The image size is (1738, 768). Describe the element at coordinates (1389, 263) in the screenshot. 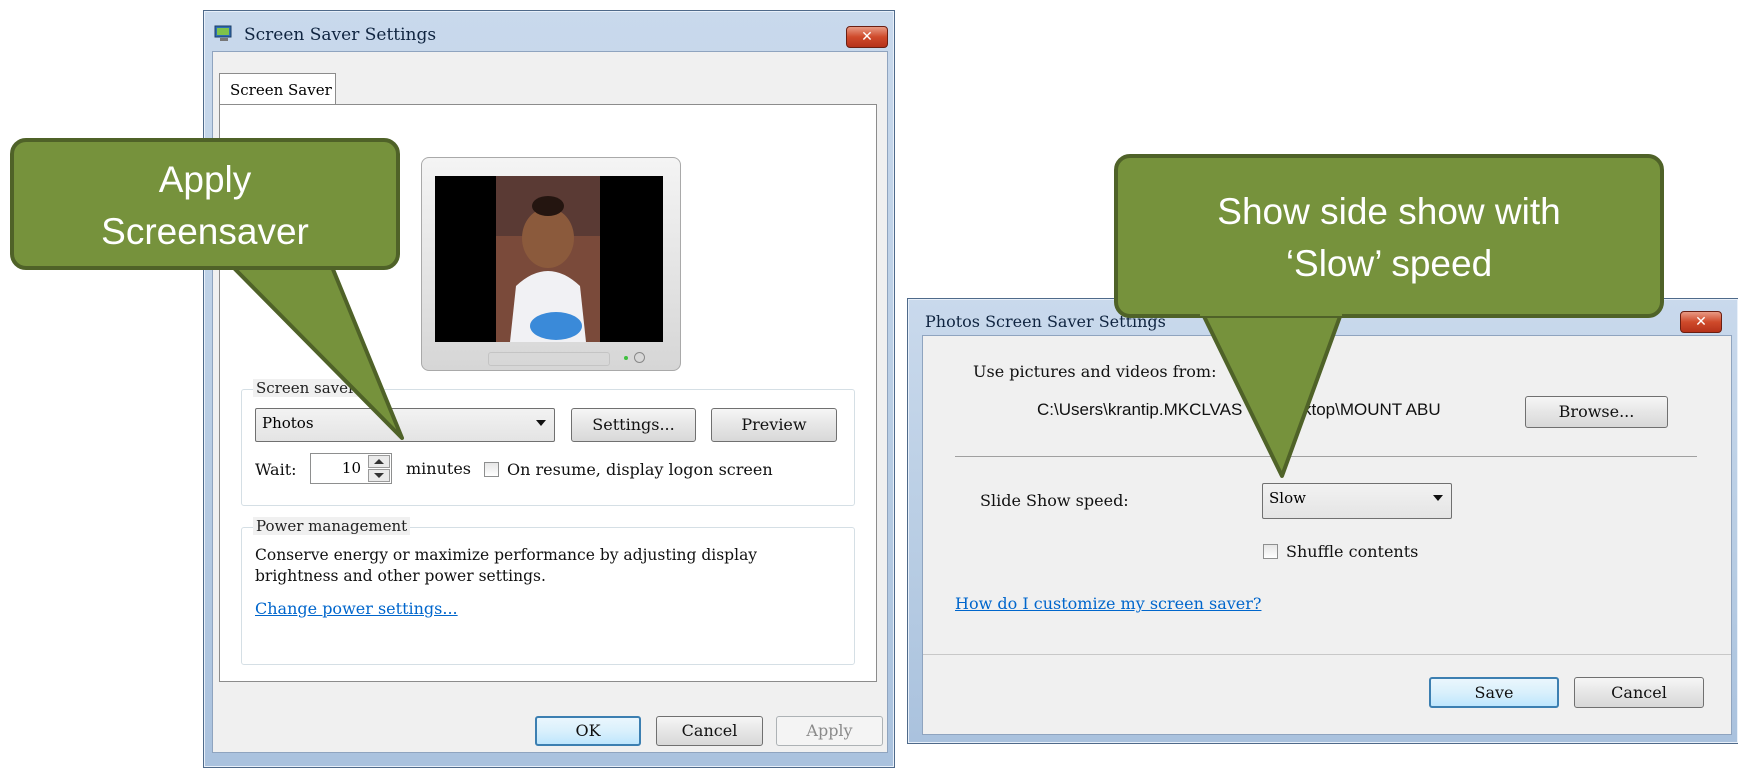

I see `callout-right-line2: ‘Slow’ speed` at that location.